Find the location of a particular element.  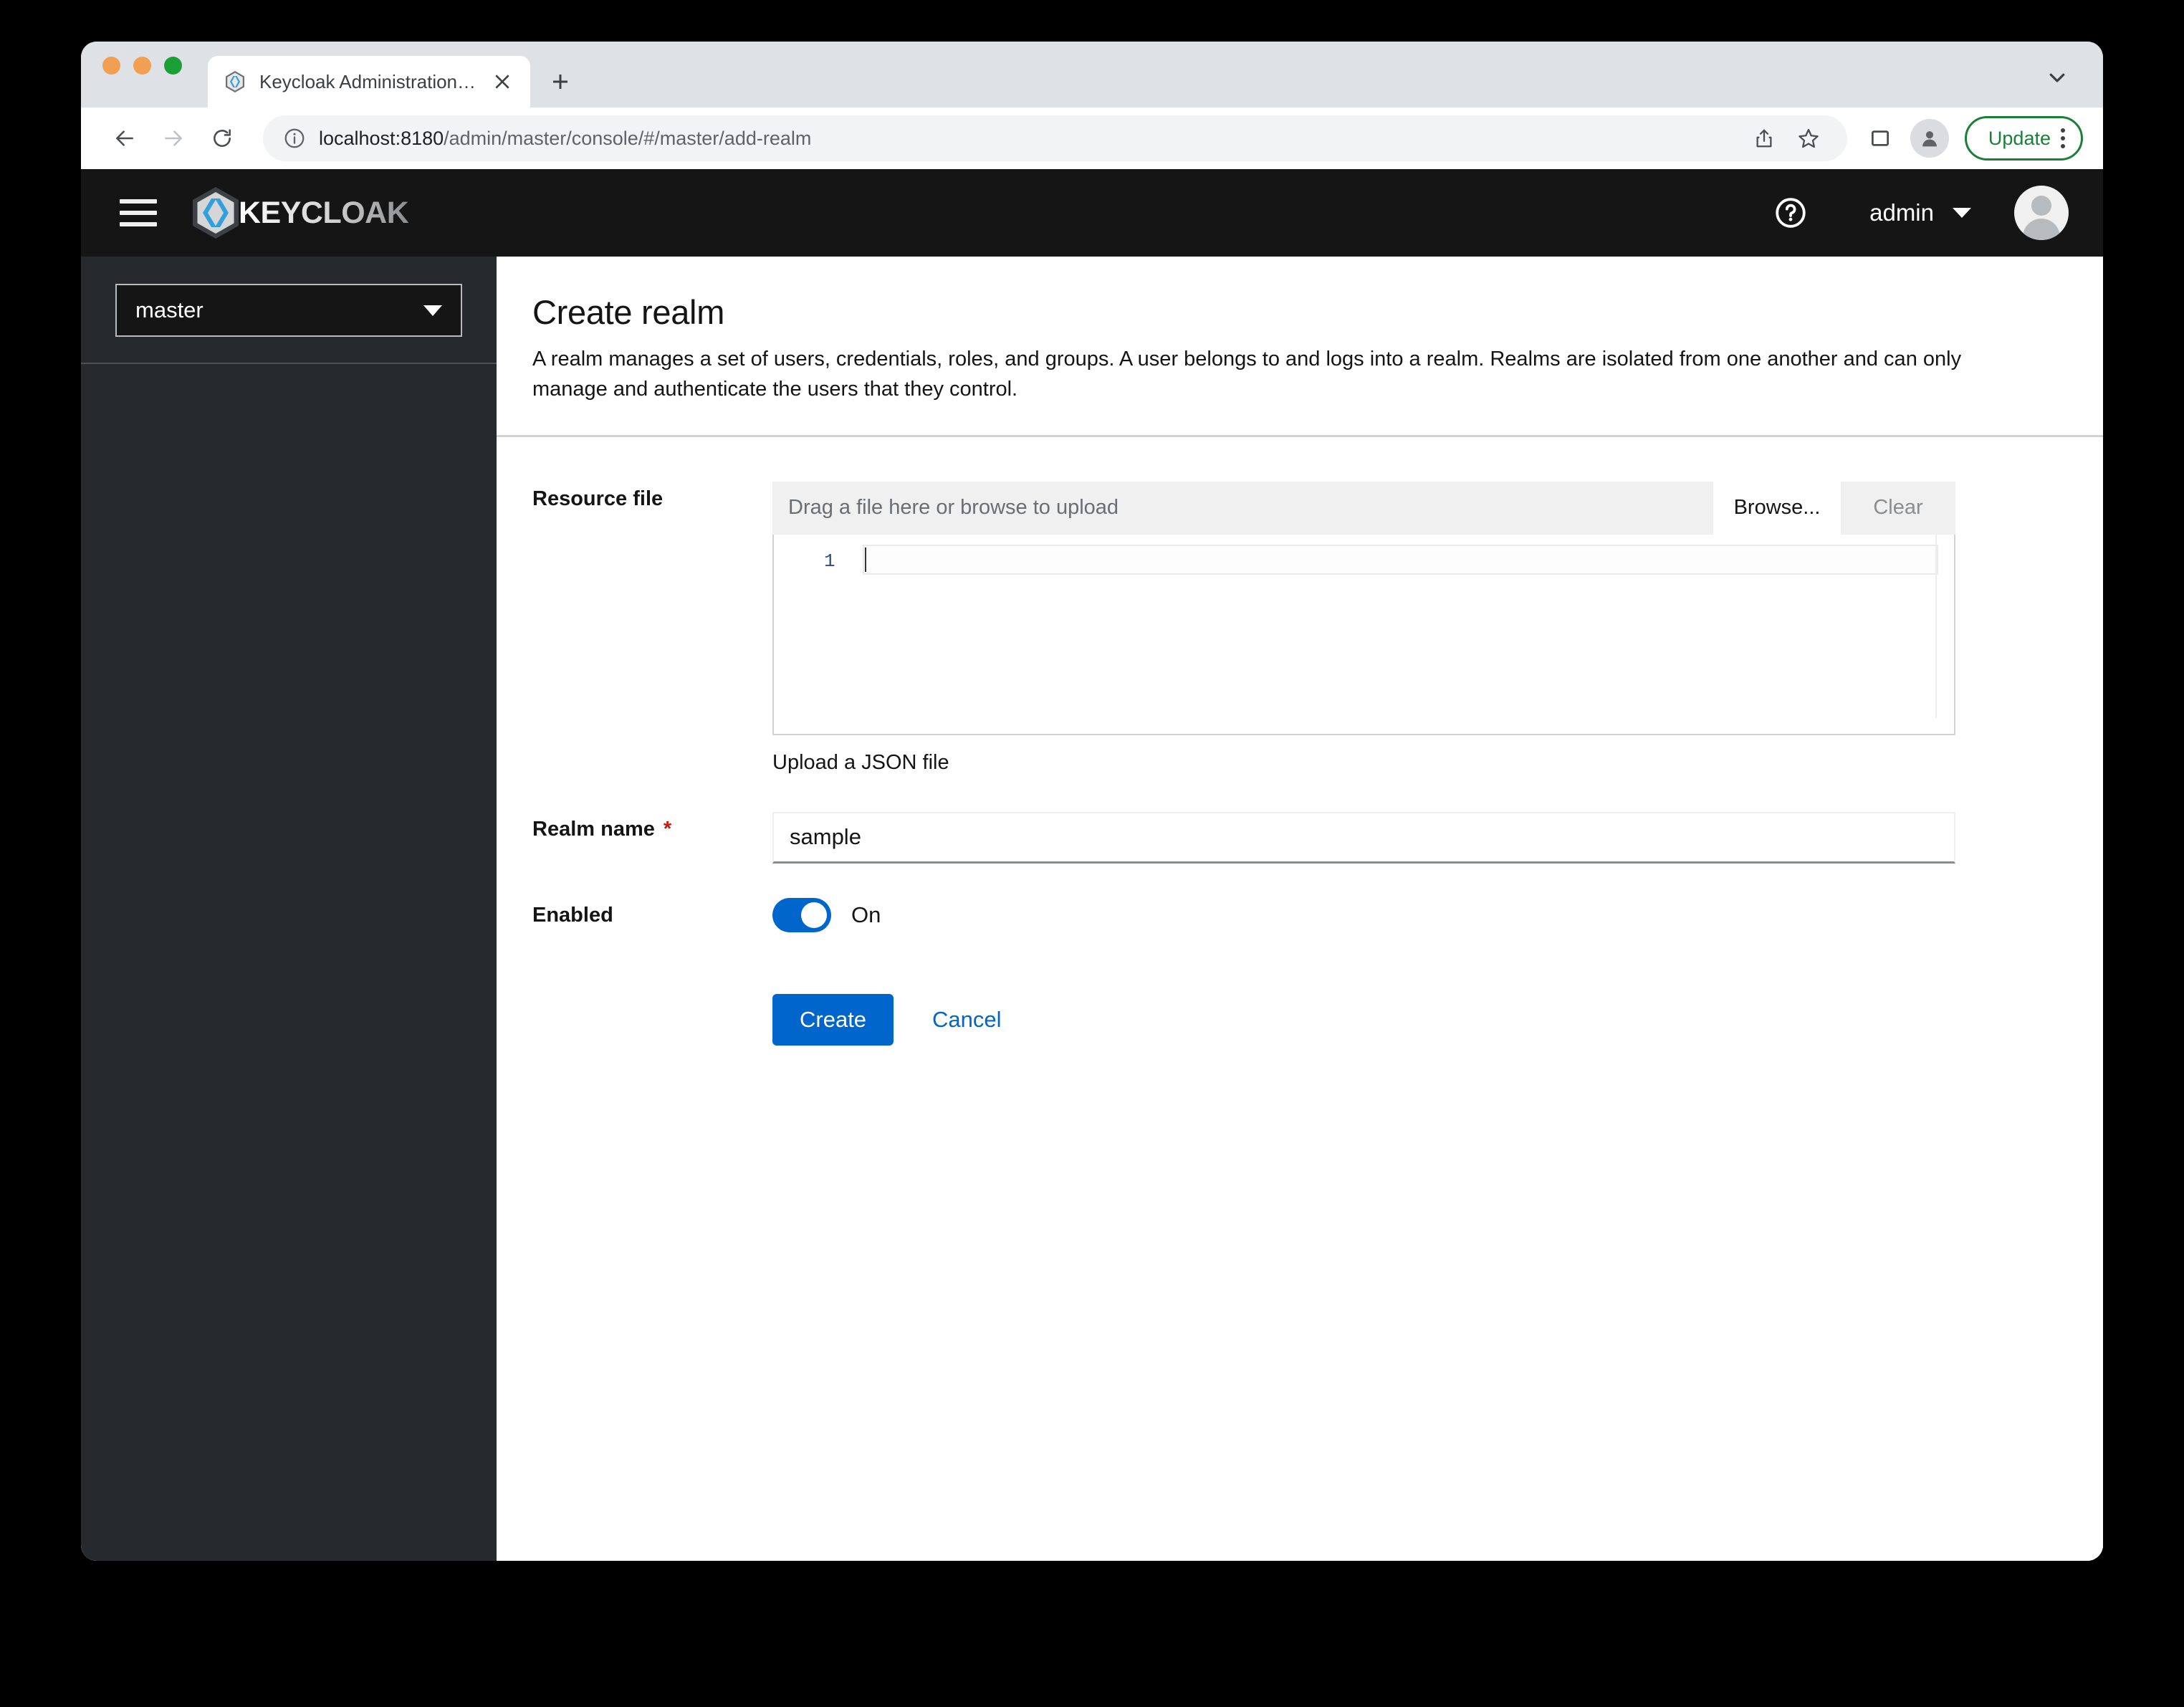

browser-tab-title: Keycloak Administration UI is located at coordinates (368, 81).